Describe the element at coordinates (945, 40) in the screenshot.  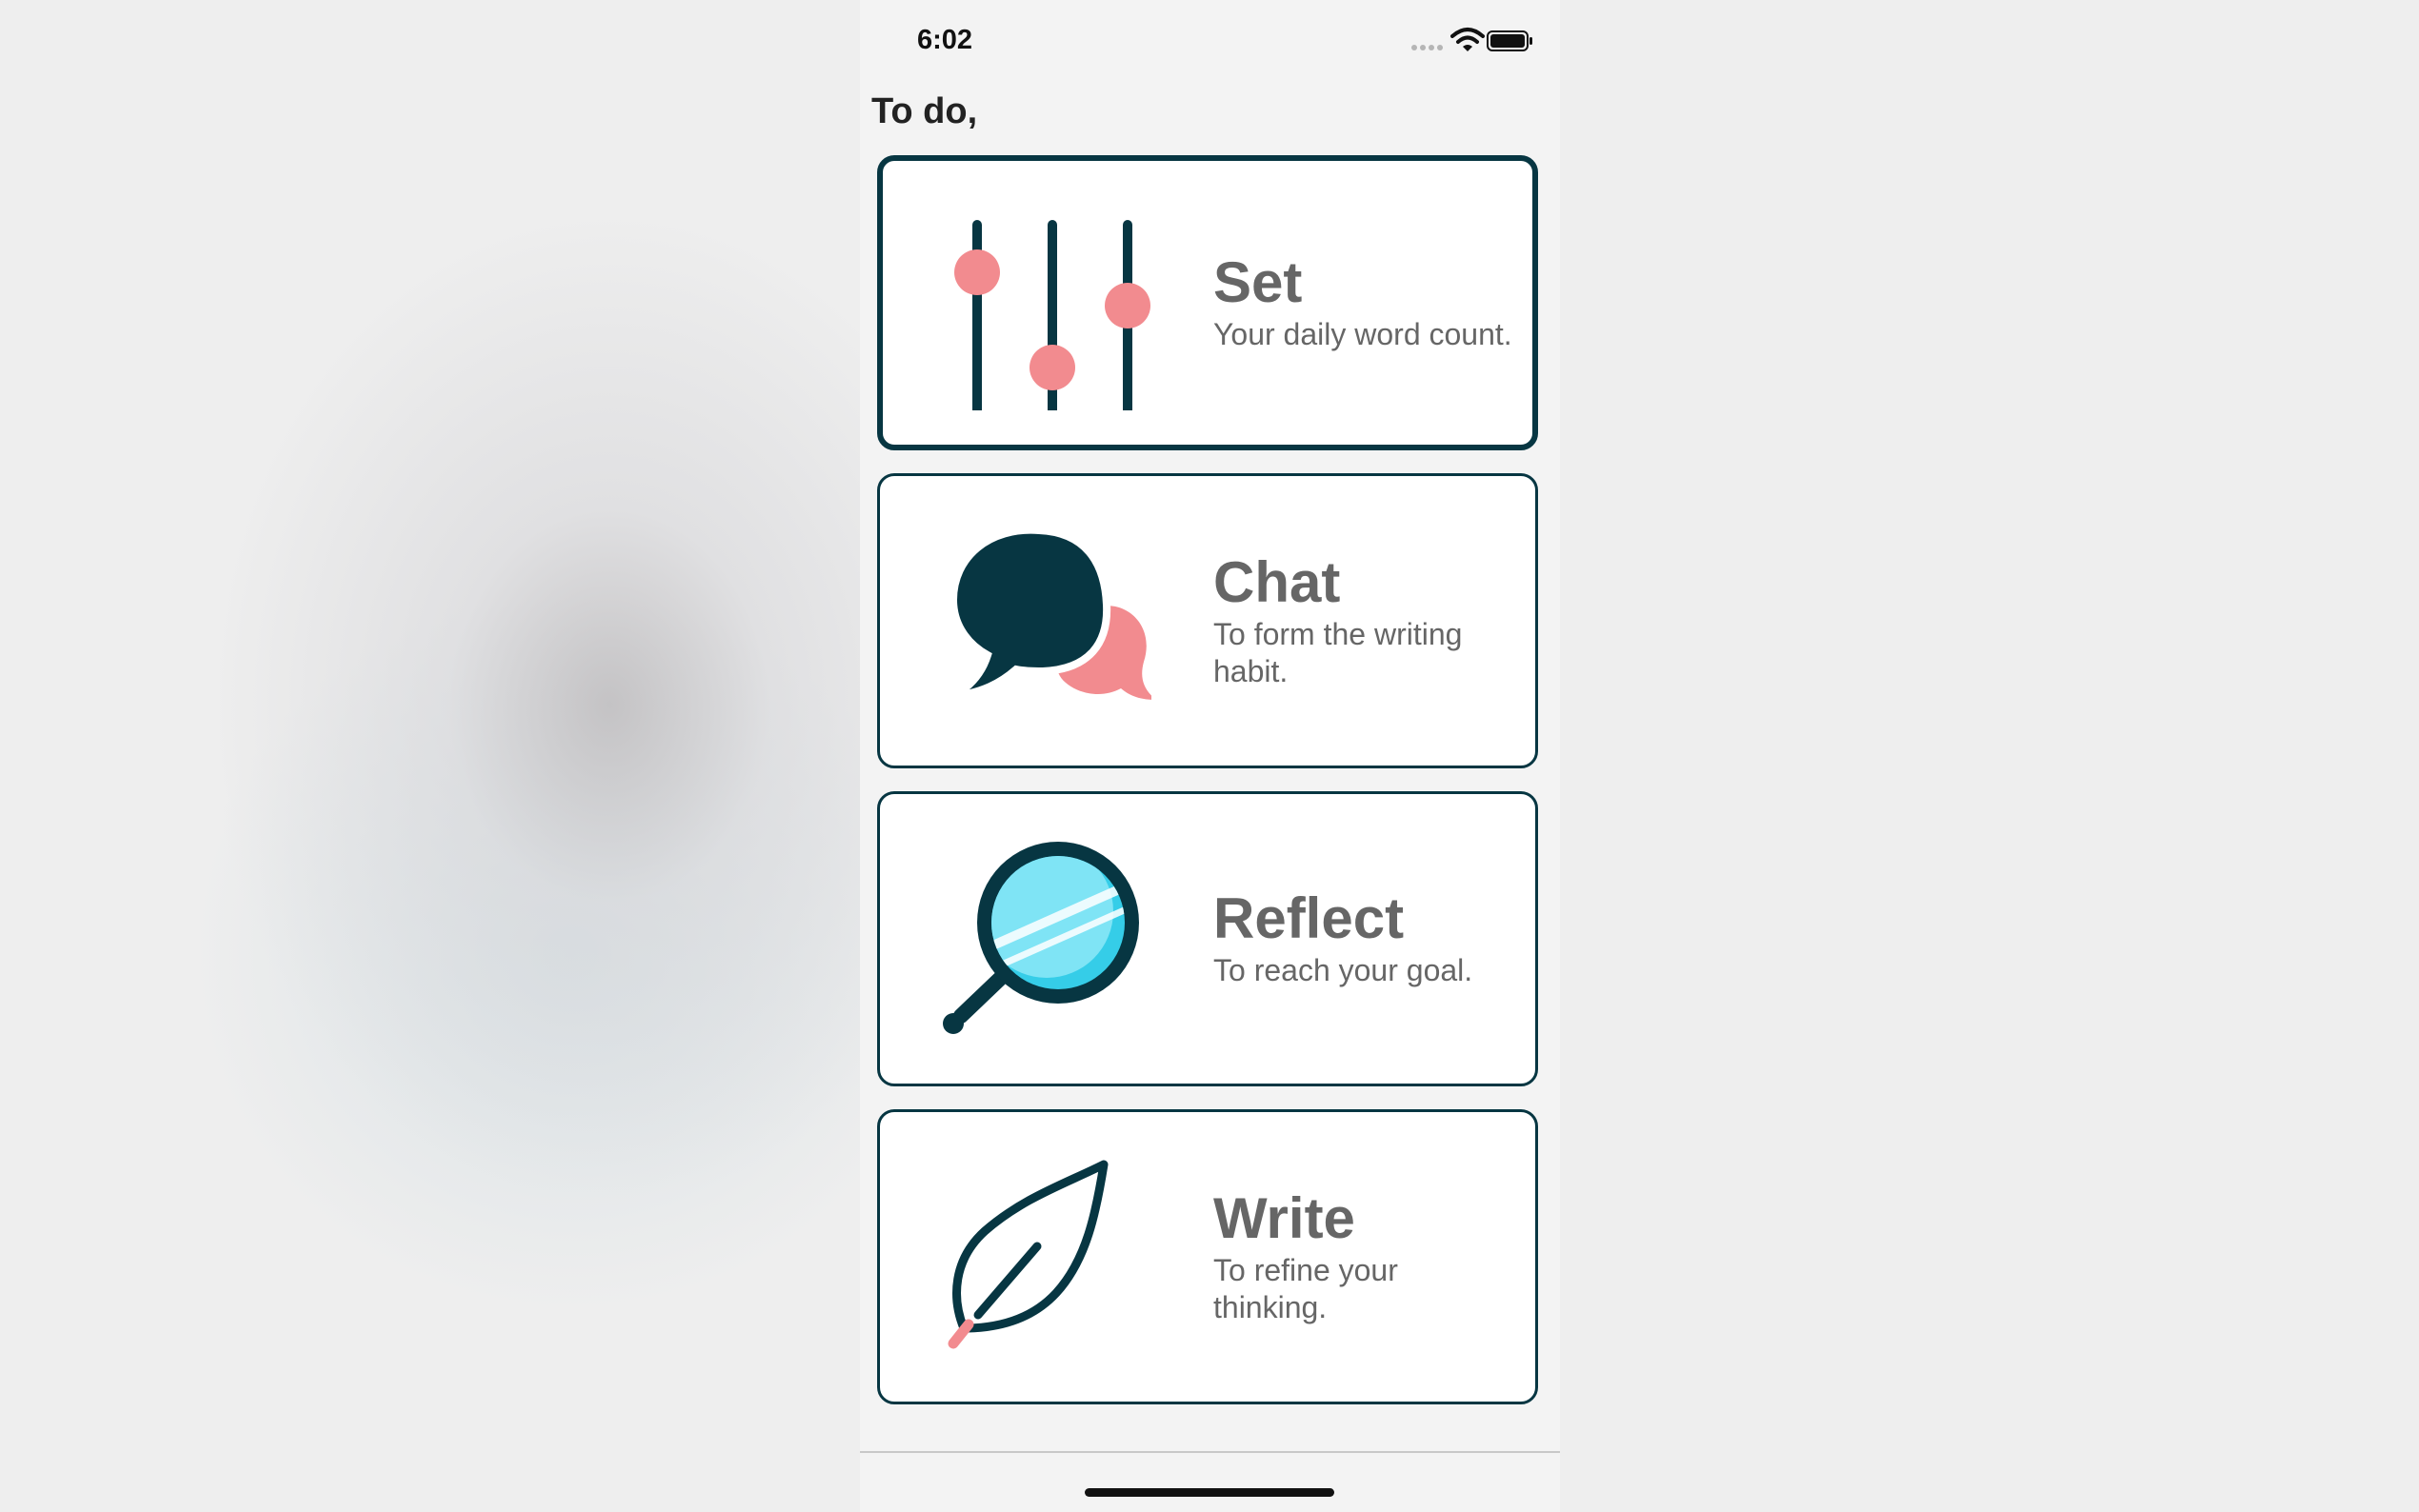
I see `status-time: 6:02` at that location.